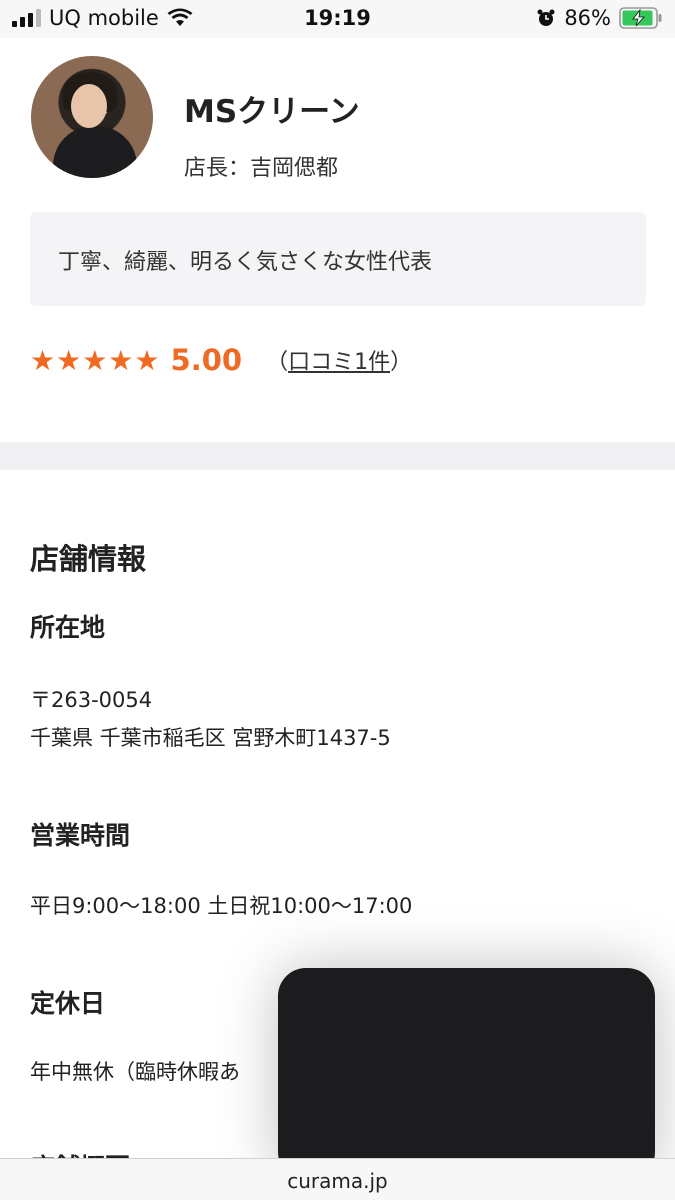 The height and width of the screenshot is (1200, 675). I want to click on rating-row: ★★★★★ 5.00 （口コミ1件）, so click(221, 360).